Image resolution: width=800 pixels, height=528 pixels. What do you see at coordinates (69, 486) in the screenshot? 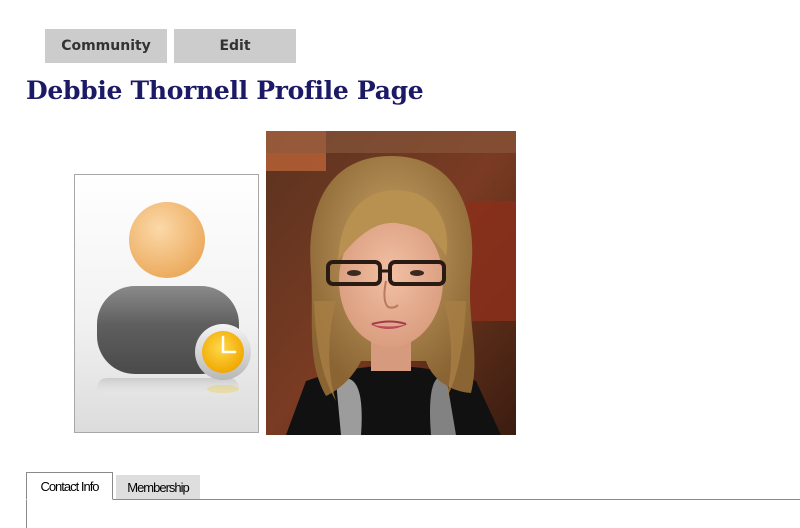
I see `tab-contact-info: Contact Info` at bounding box center [69, 486].